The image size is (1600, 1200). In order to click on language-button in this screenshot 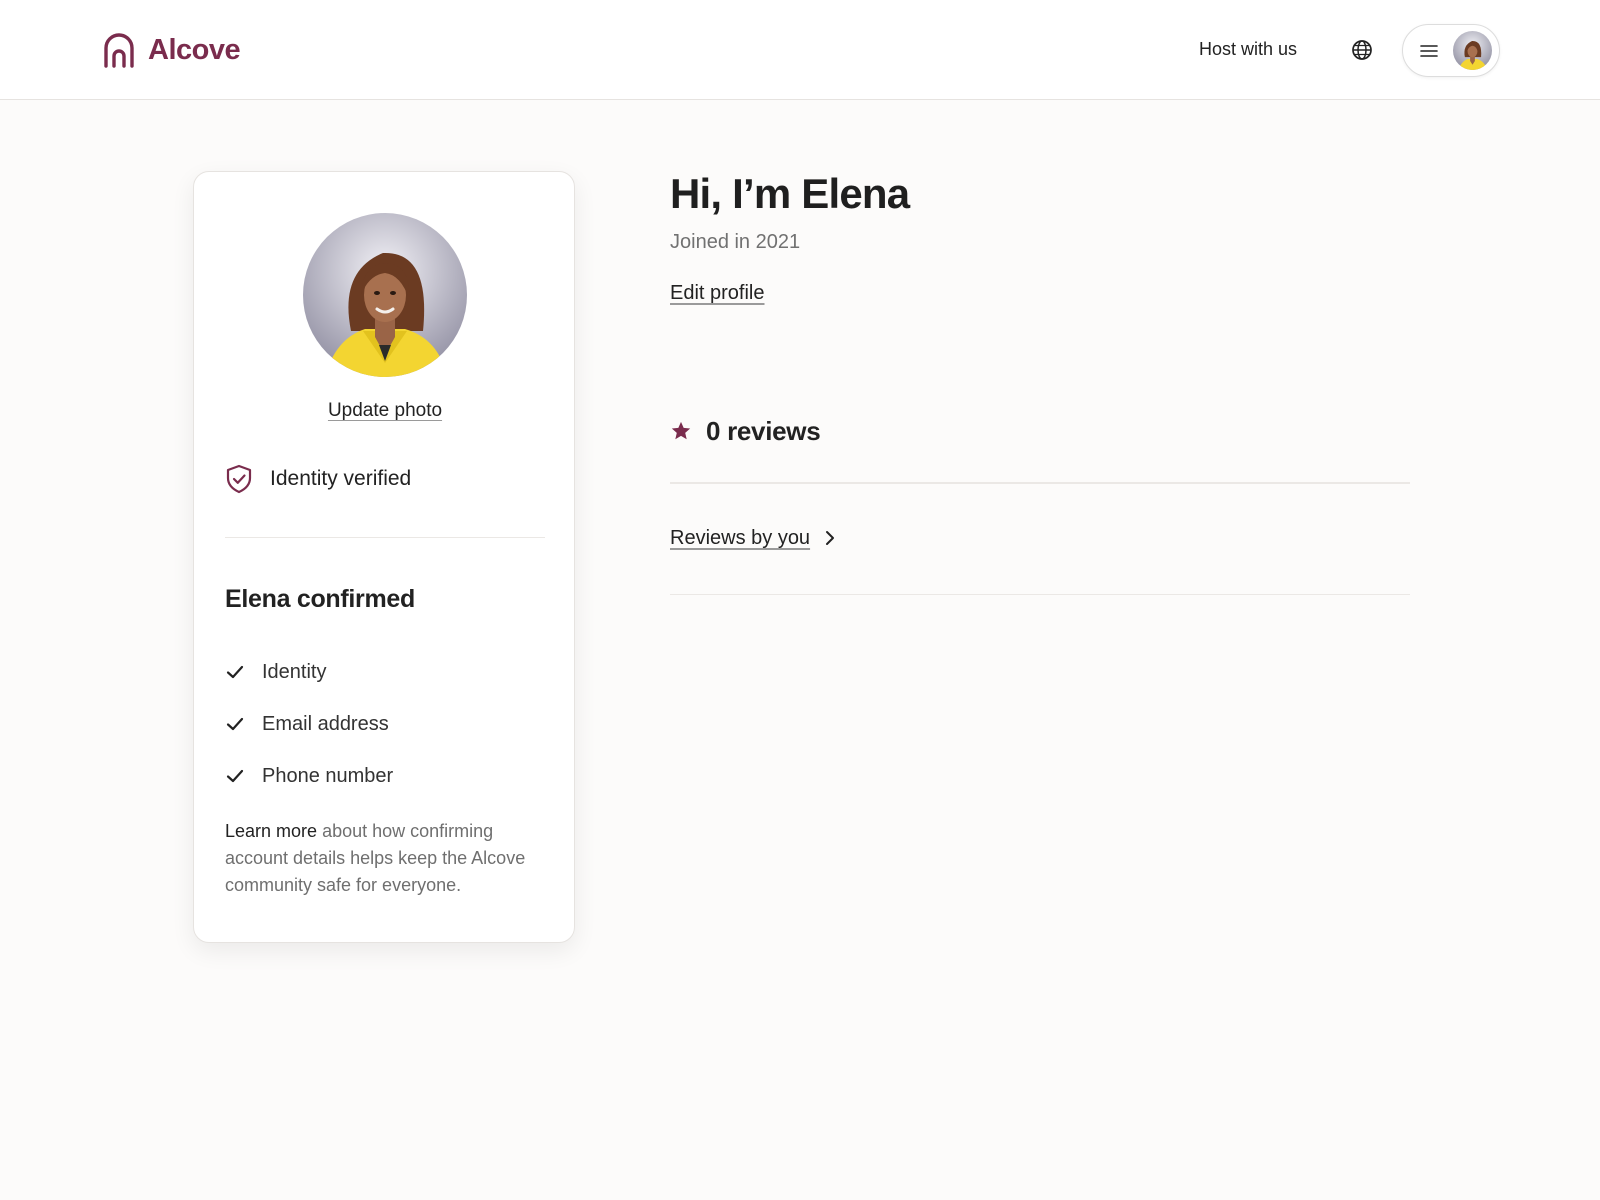, I will do `click(1362, 50)`.